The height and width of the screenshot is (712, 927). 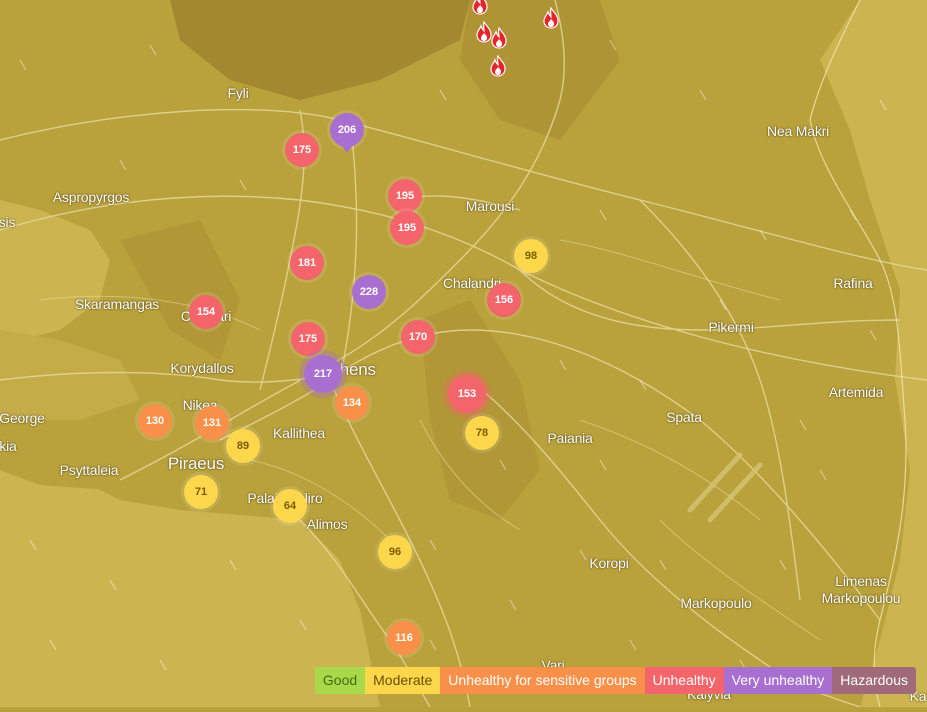 What do you see at coordinates (542, 680) in the screenshot?
I see `legend-unhealthy-for-sensitive-groups: Unhealthy for sensitive groups` at bounding box center [542, 680].